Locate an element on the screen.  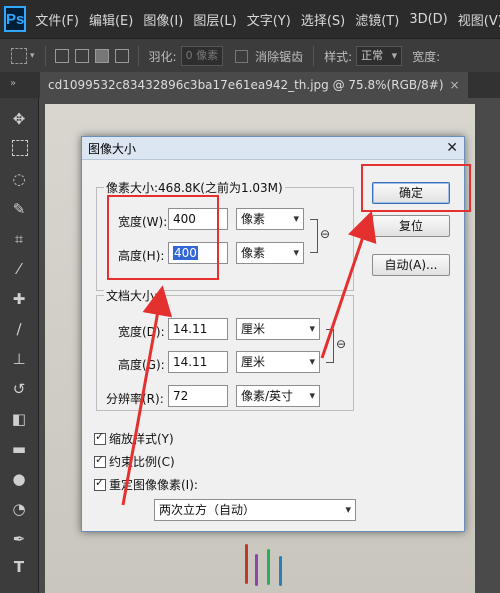
doc-height-unit-select: 厘米 ▾ is located at coordinates (278, 362).